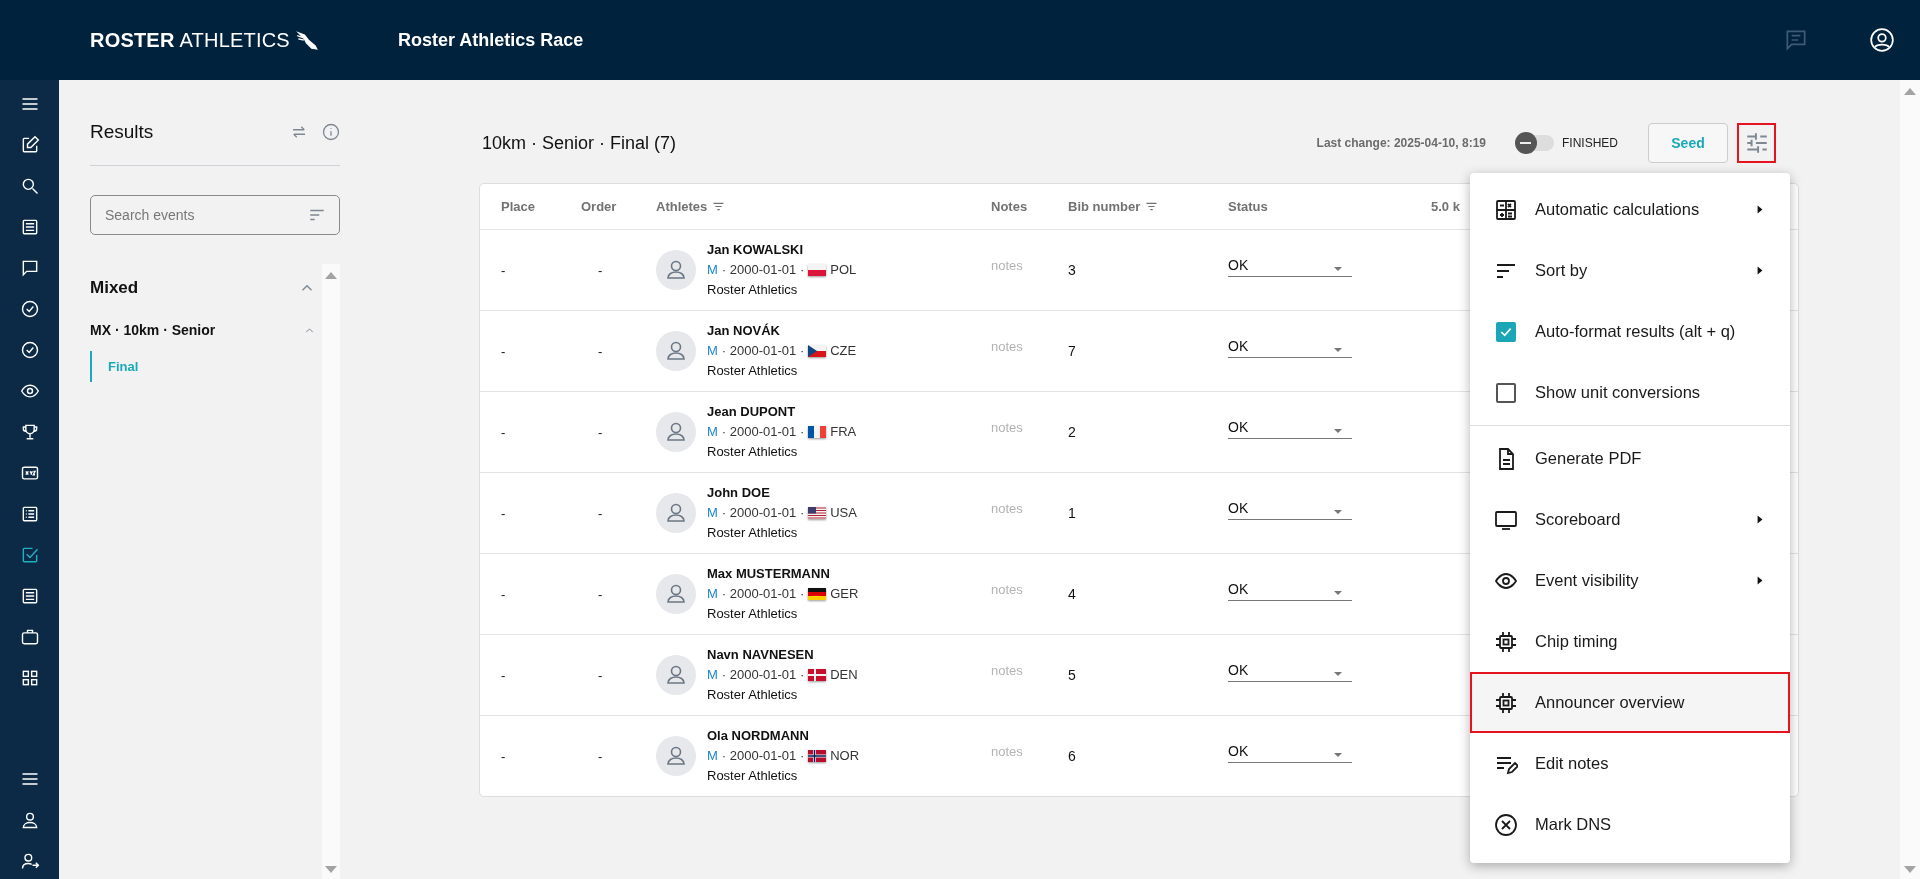 This screenshot has width=1920, height=879. Describe the element at coordinates (782, 412) in the screenshot. I see `athlete-name: Jean DUPONT` at that location.